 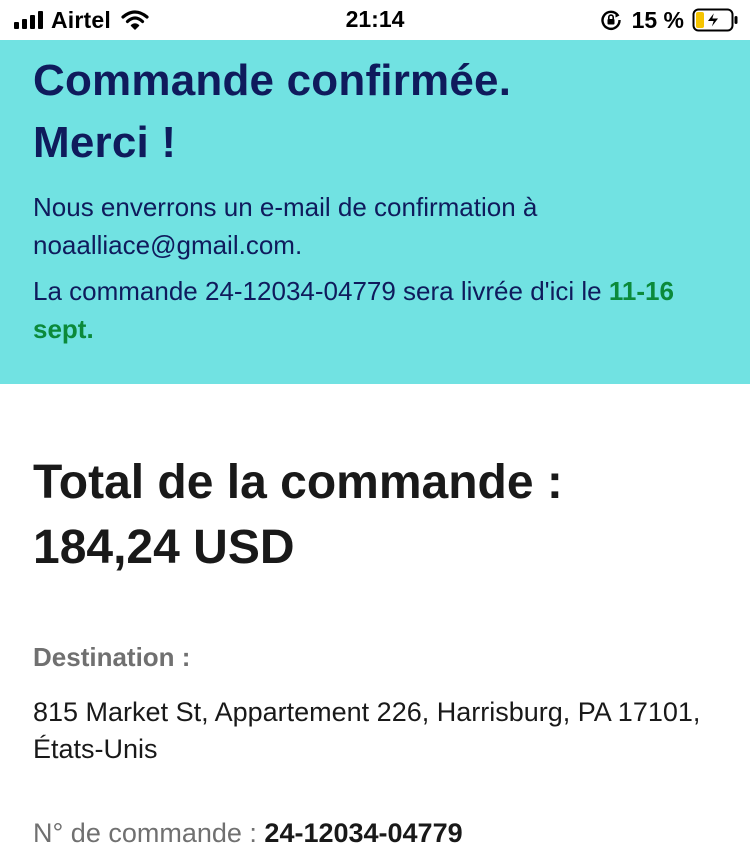 What do you see at coordinates (112, 657) in the screenshot?
I see `destination-label: Destination :` at bounding box center [112, 657].